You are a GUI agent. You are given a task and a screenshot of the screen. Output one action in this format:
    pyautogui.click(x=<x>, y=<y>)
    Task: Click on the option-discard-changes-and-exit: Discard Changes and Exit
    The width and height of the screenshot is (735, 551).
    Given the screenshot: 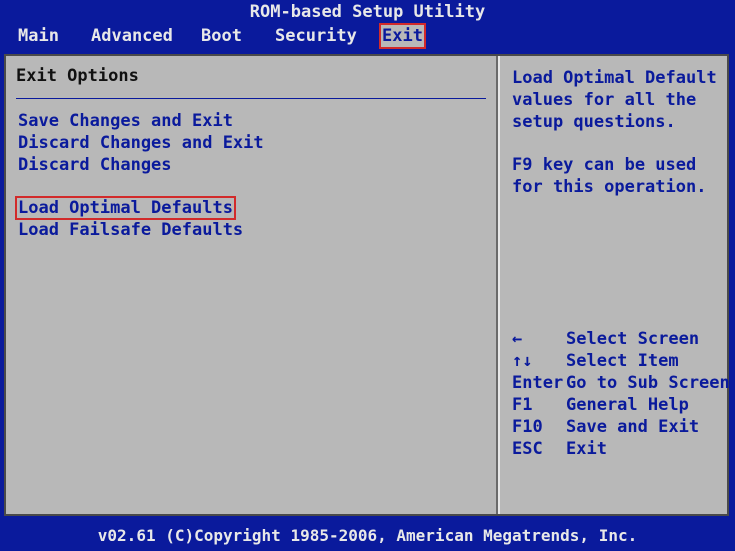 What is the action you would take?
    pyautogui.click(x=141, y=143)
    